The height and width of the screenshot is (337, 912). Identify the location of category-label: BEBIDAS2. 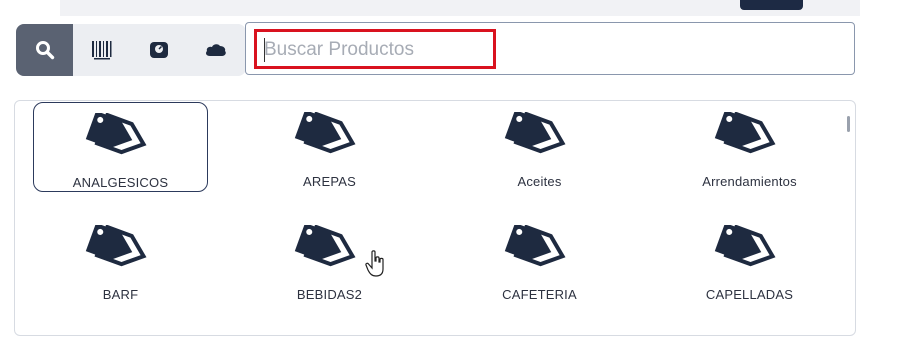
(329, 294).